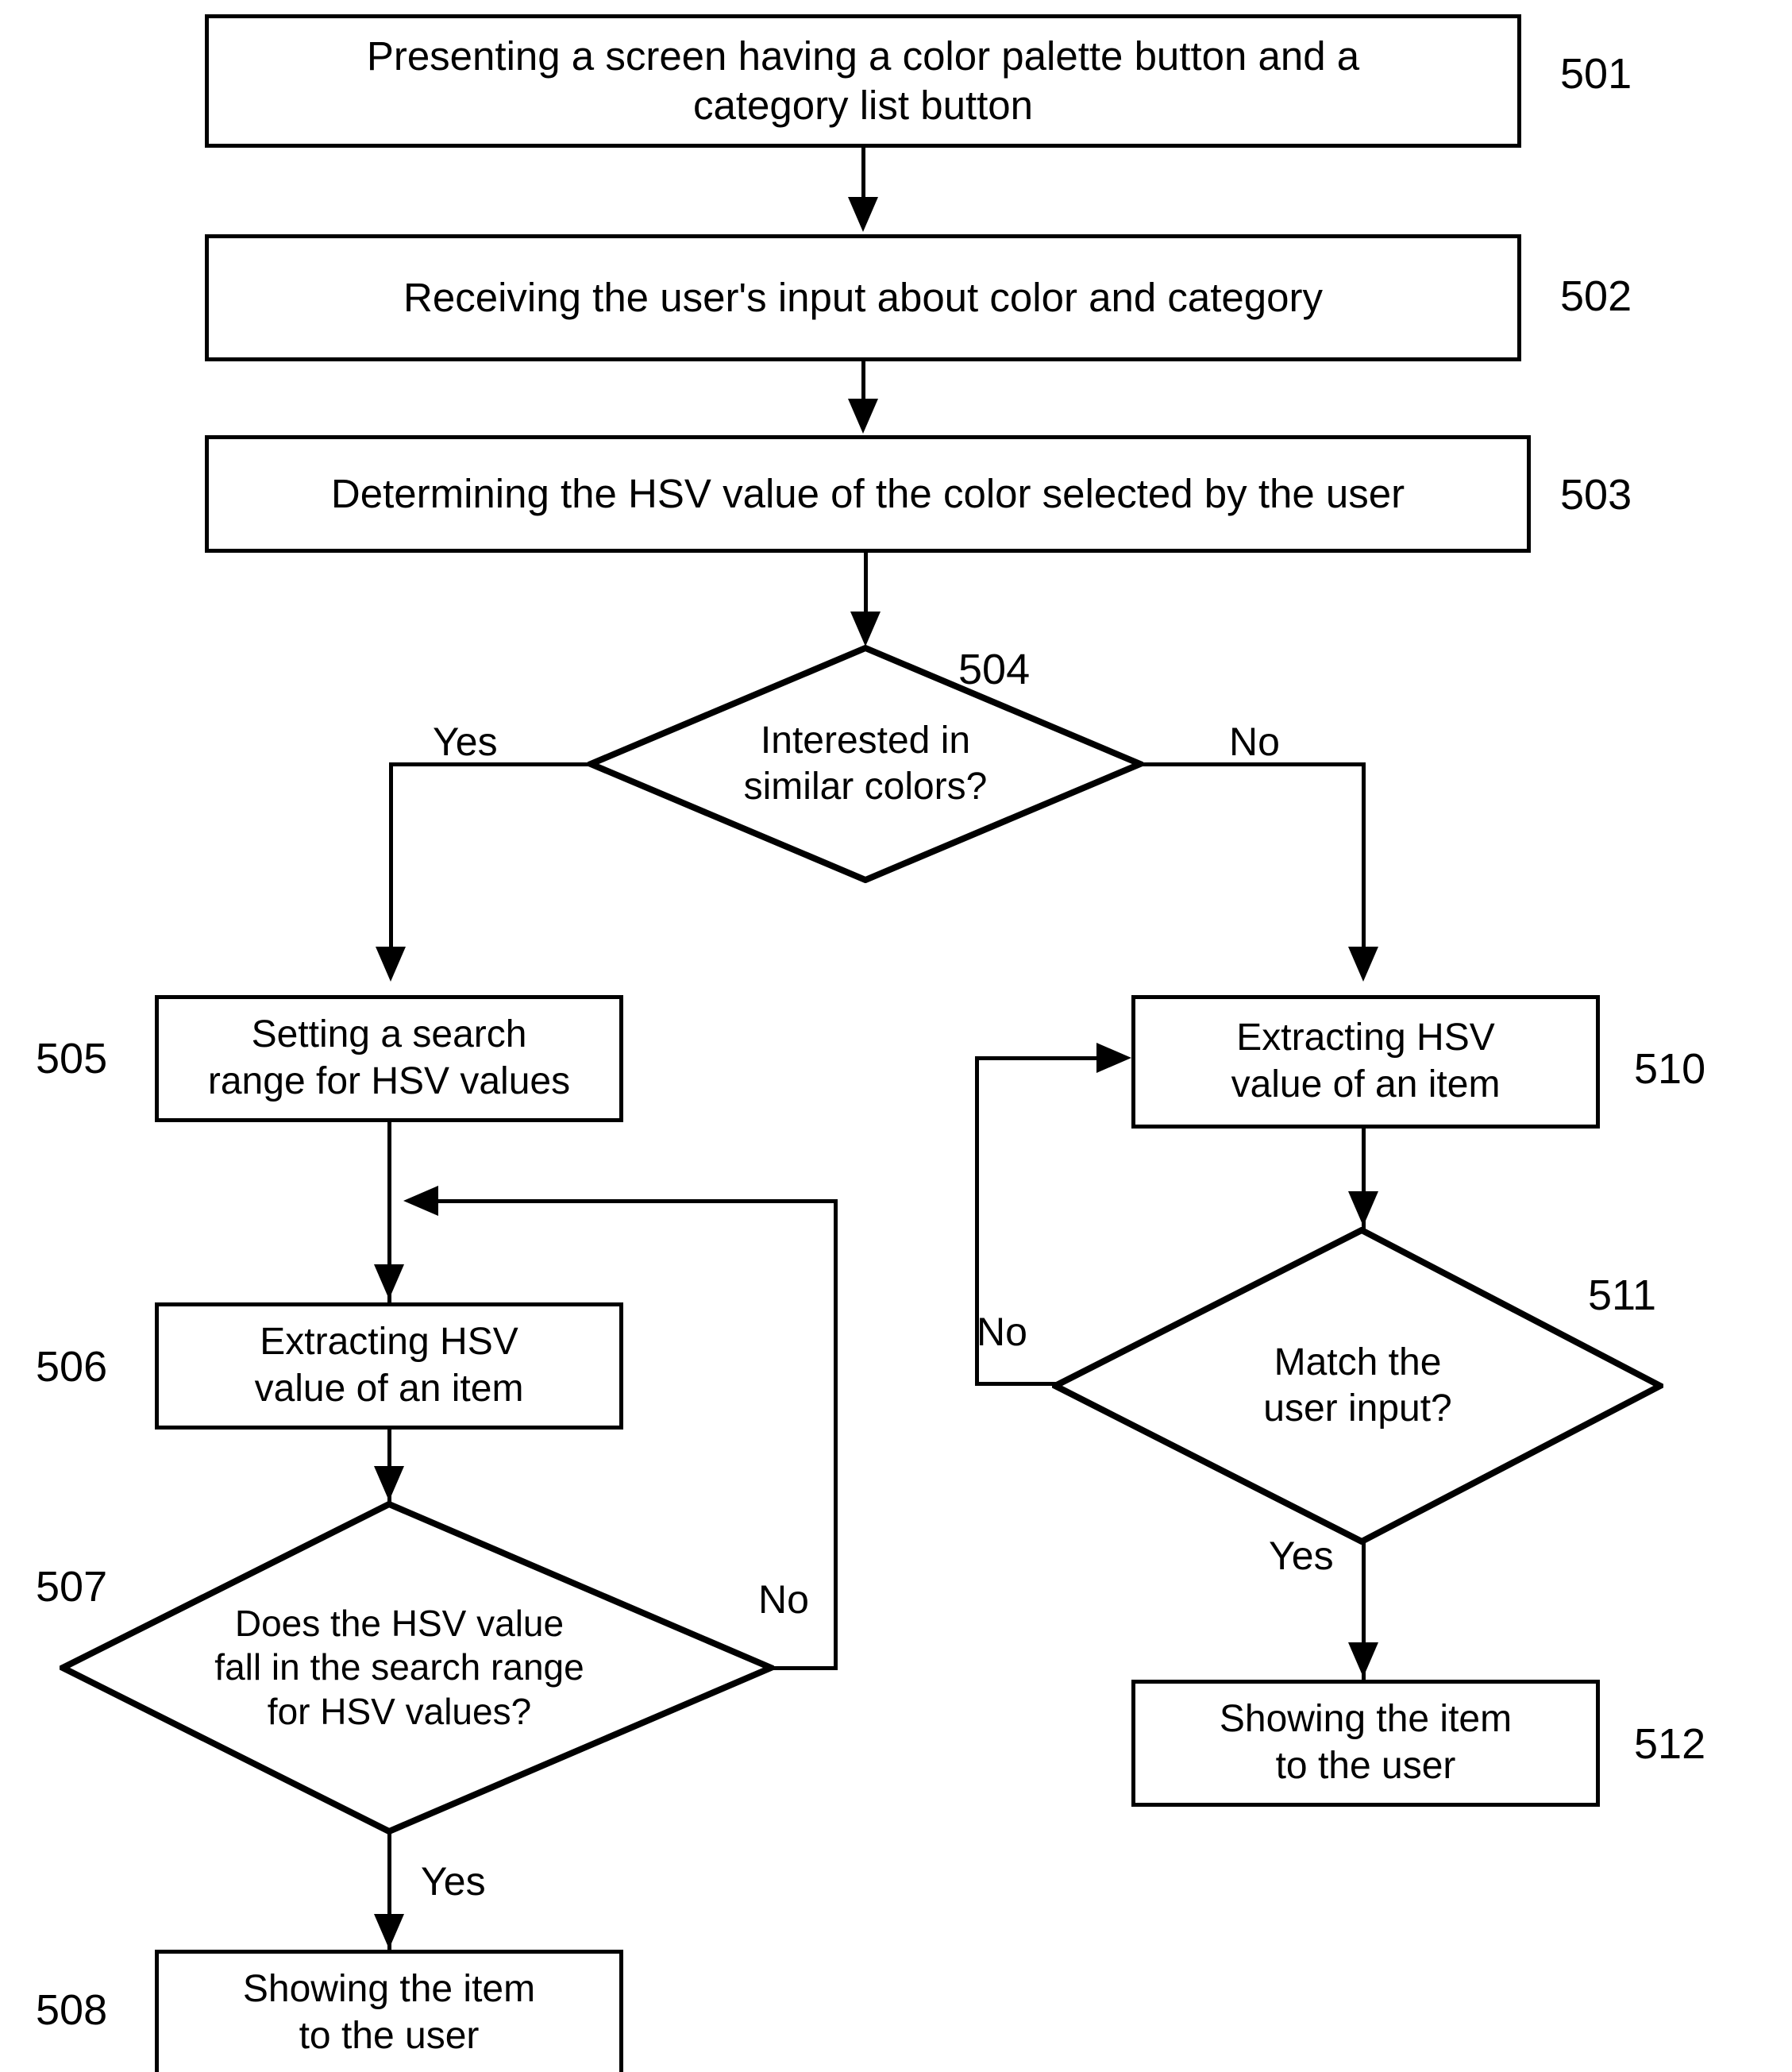 The image size is (1792, 2072). I want to click on connector-511-510-arrowhead, so click(1114, 1058).